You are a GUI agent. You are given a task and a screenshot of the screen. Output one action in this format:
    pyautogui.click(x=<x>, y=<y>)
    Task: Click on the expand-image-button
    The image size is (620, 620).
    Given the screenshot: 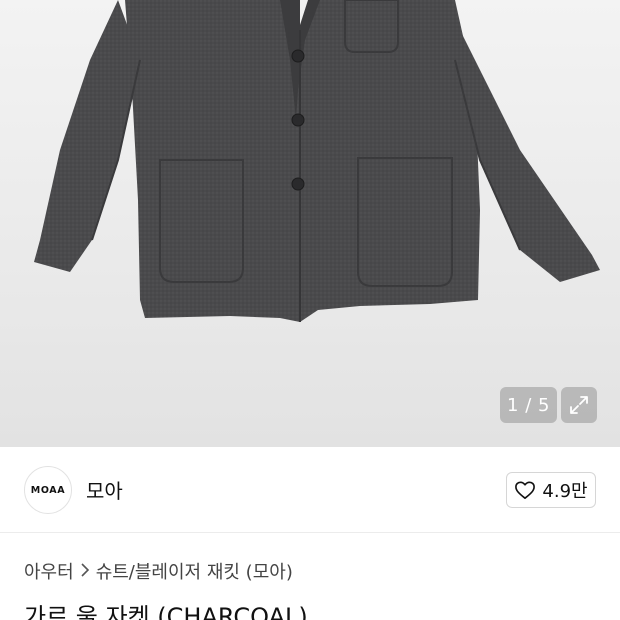 What is the action you would take?
    pyautogui.click(x=579, y=405)
    